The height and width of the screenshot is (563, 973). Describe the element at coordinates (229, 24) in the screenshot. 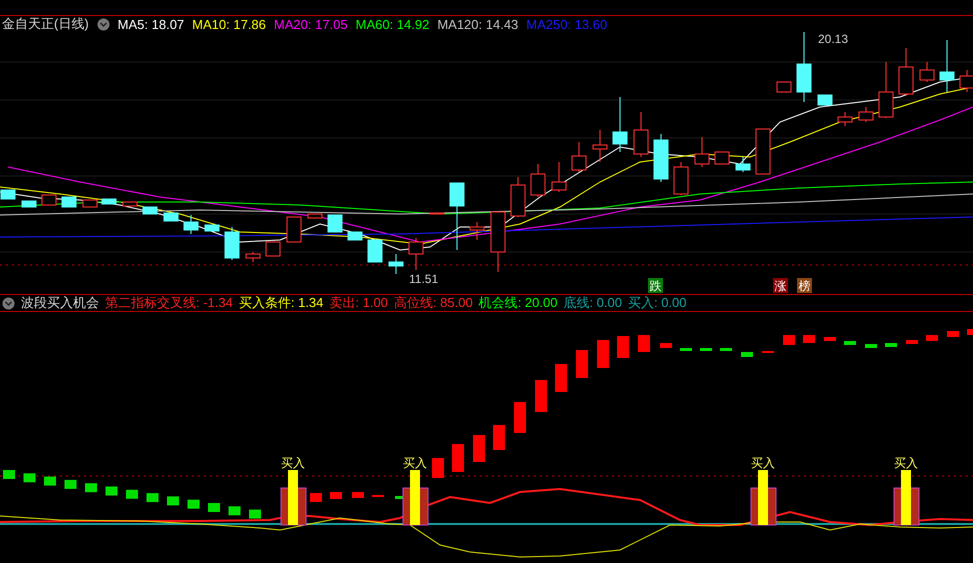

I see `moving-average-value: MA10: 17.86` at that location.